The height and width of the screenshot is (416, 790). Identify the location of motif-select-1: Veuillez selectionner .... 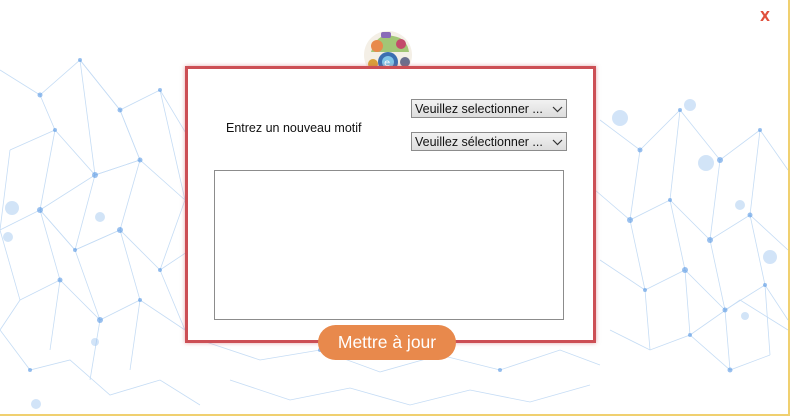
(489, 108).